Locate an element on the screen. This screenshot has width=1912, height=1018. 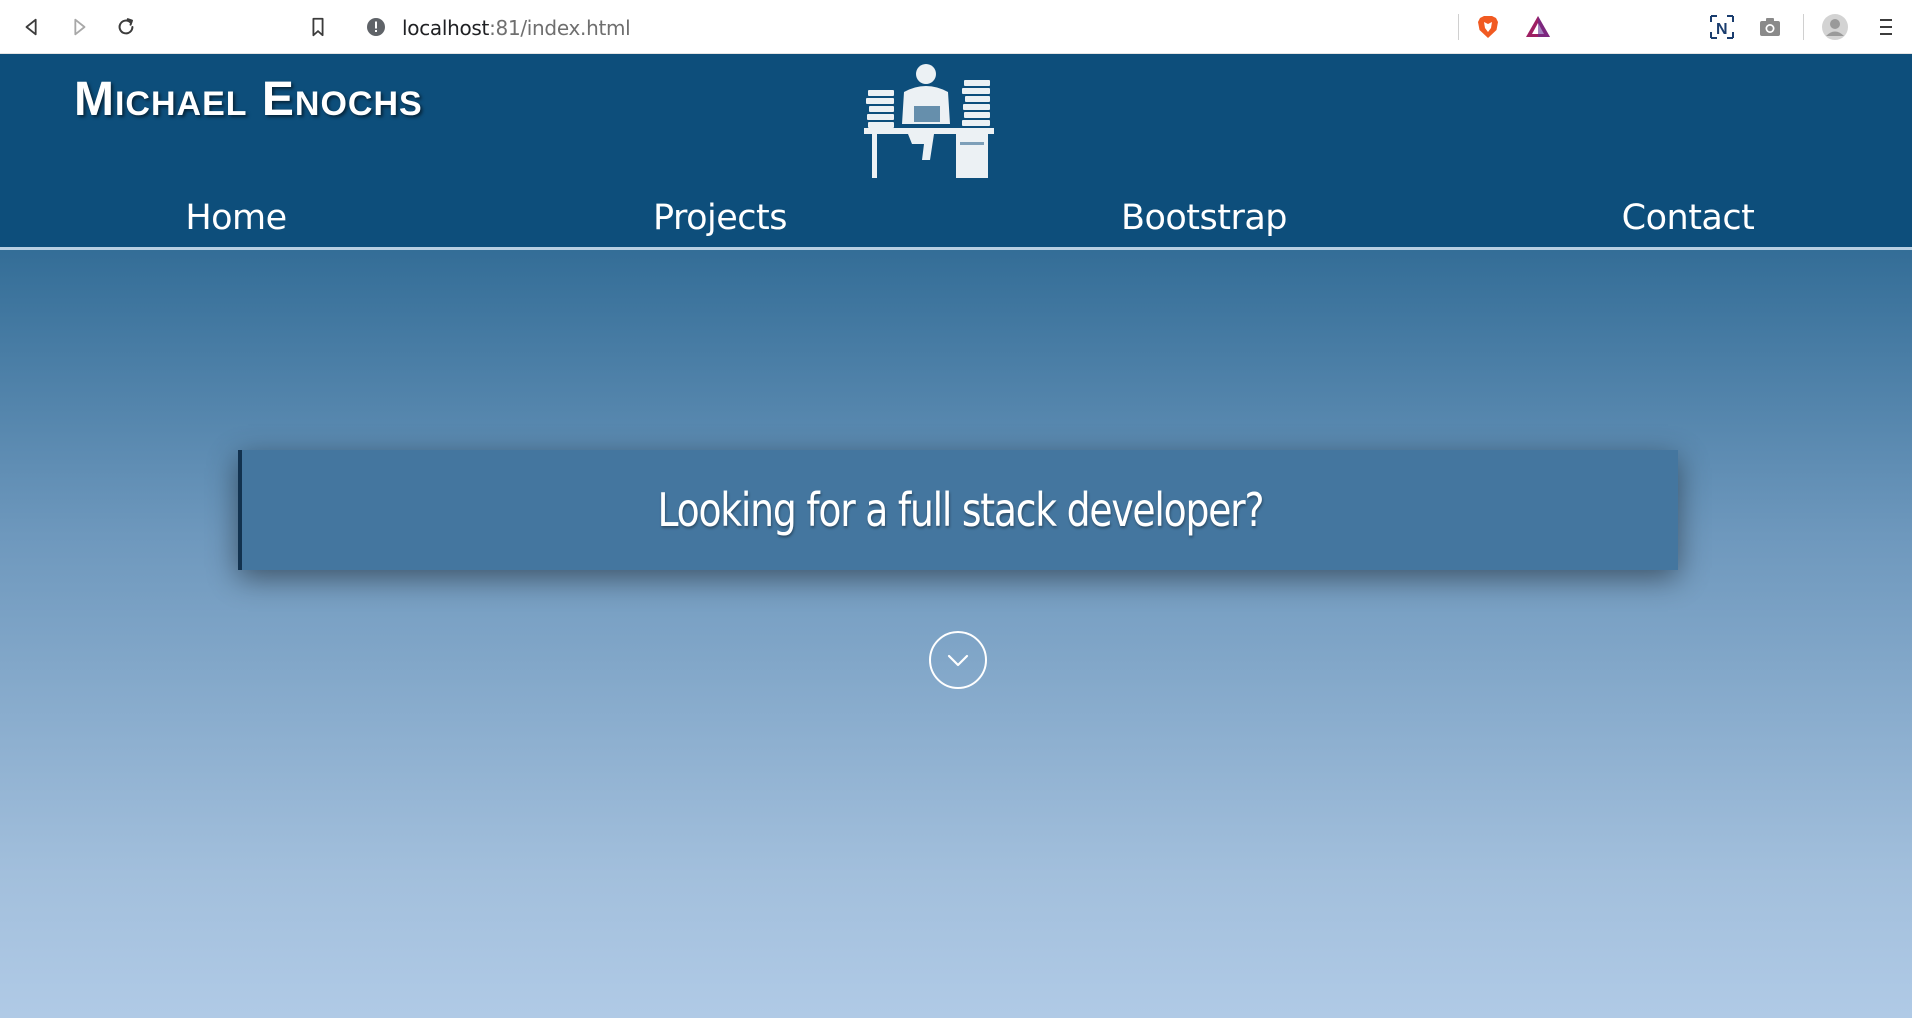
screenshot-icon is located at coordinates (1770, 27).